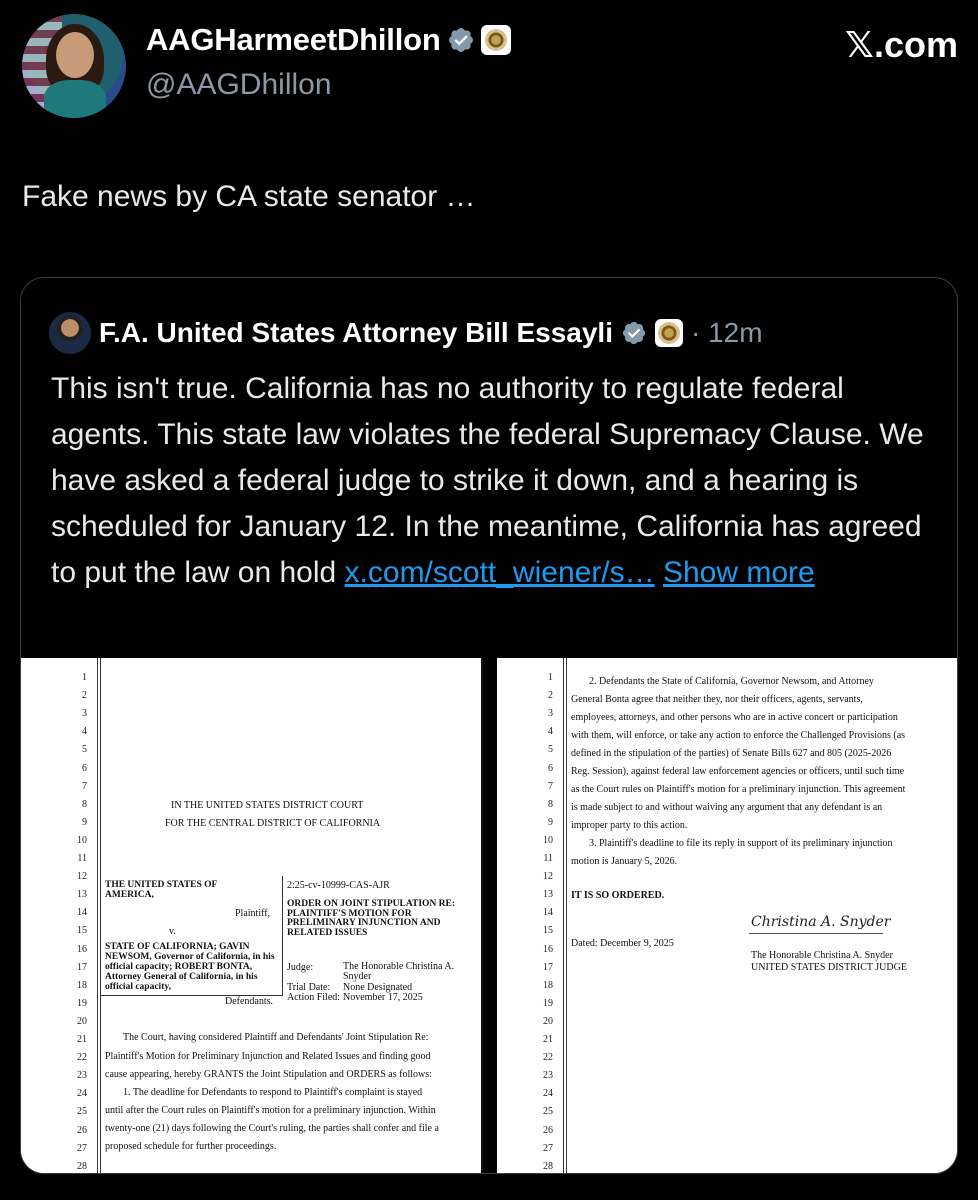 The image size is (978, 1200). I want to click on line-number: 14, so click(548, 913).